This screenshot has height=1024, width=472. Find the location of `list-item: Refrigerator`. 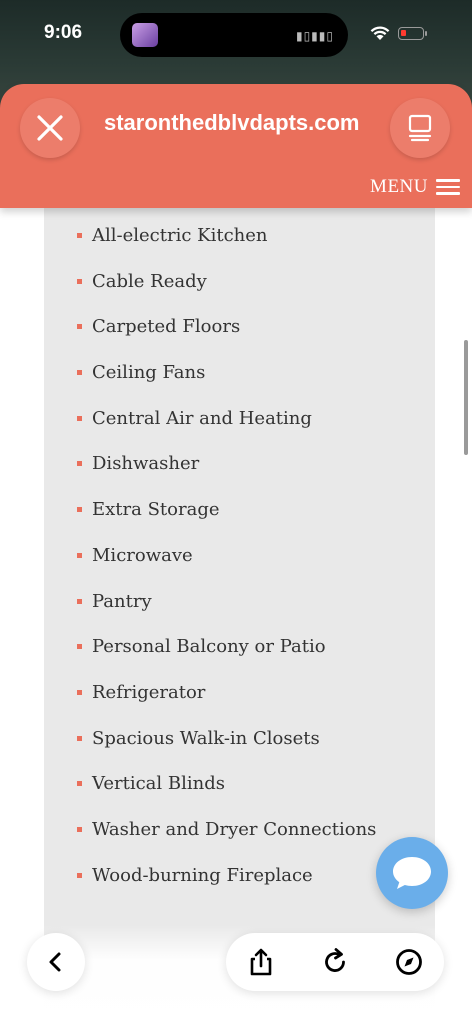

list-item: Refrigerator is located at coordinates (239, 692).